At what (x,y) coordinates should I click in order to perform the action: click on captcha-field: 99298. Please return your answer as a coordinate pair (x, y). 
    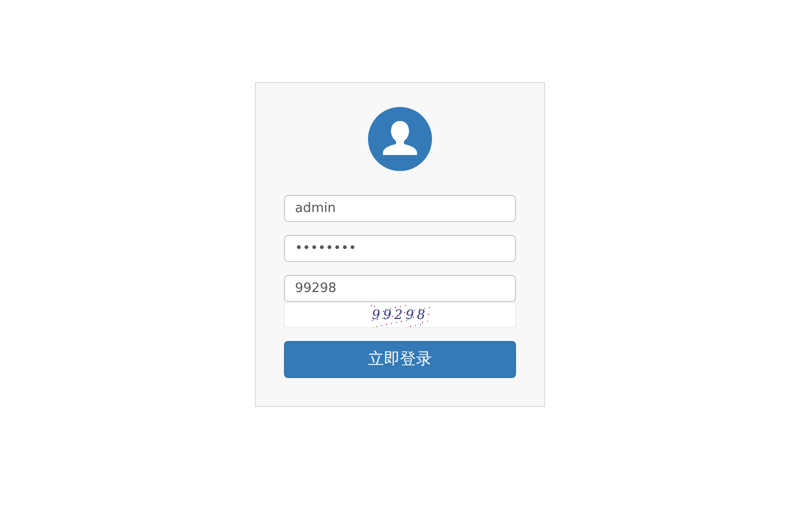
    Looking at the image, I should click on (400, 288).